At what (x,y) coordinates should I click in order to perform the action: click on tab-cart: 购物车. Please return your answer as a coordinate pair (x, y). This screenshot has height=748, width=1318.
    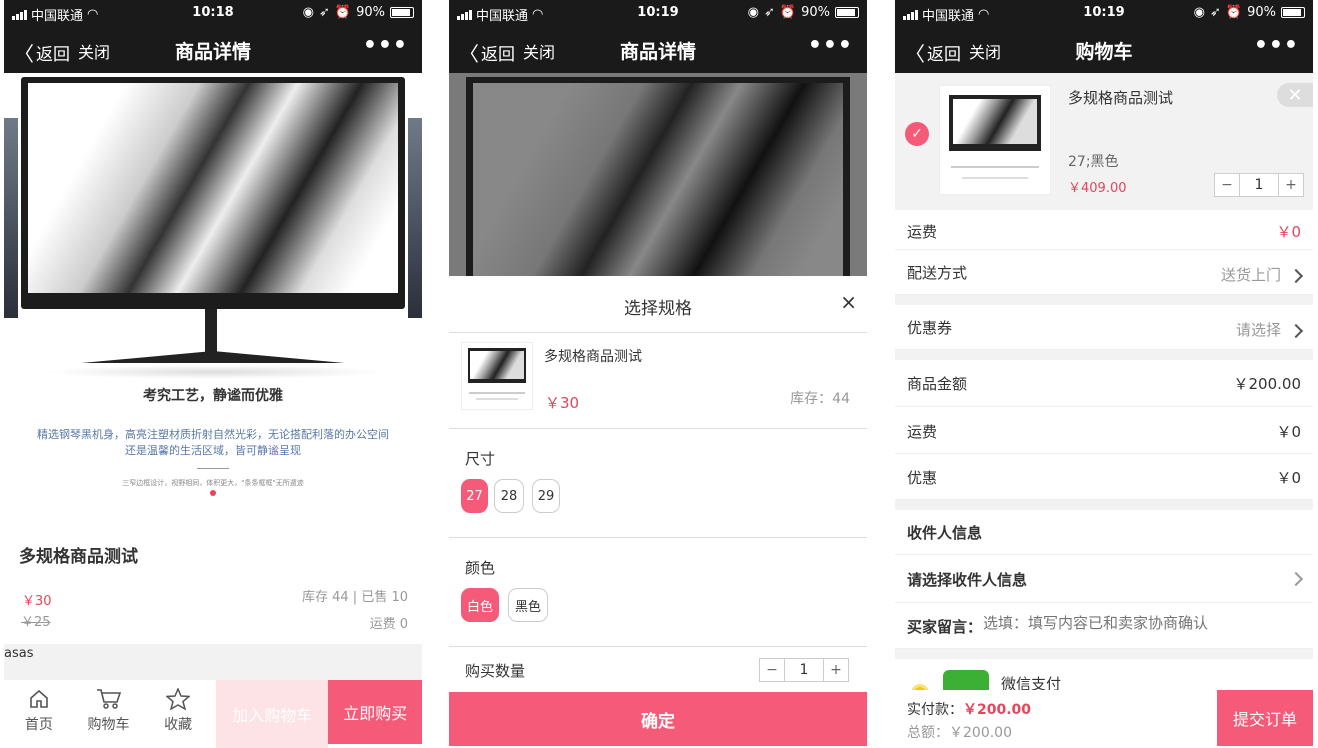
    Looking at the image, I should click on (109, 714).